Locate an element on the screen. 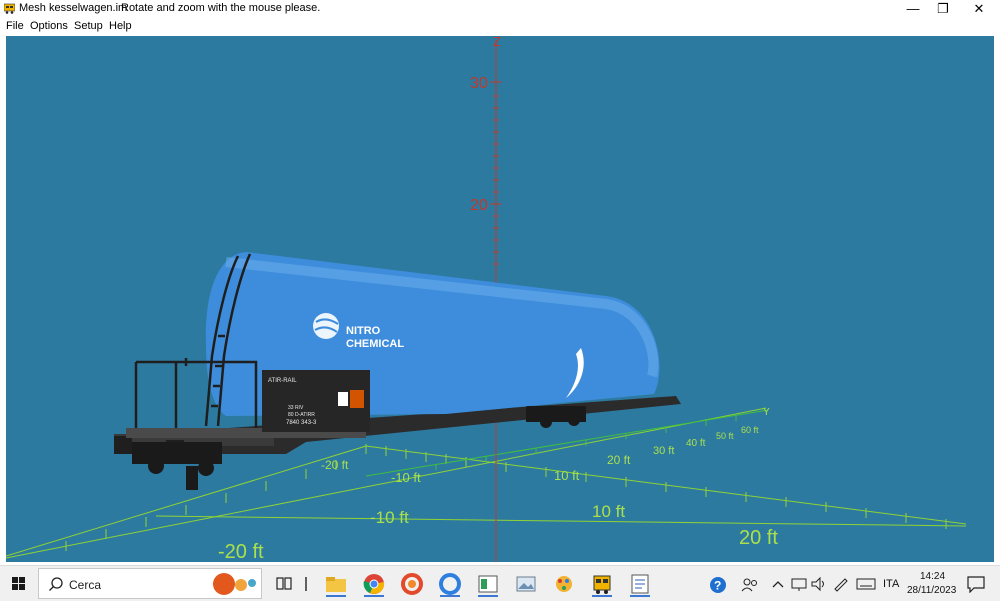 This screenshot has height=601, width=1000. clock-time: 14:24 is located at coordinates (932, 576).